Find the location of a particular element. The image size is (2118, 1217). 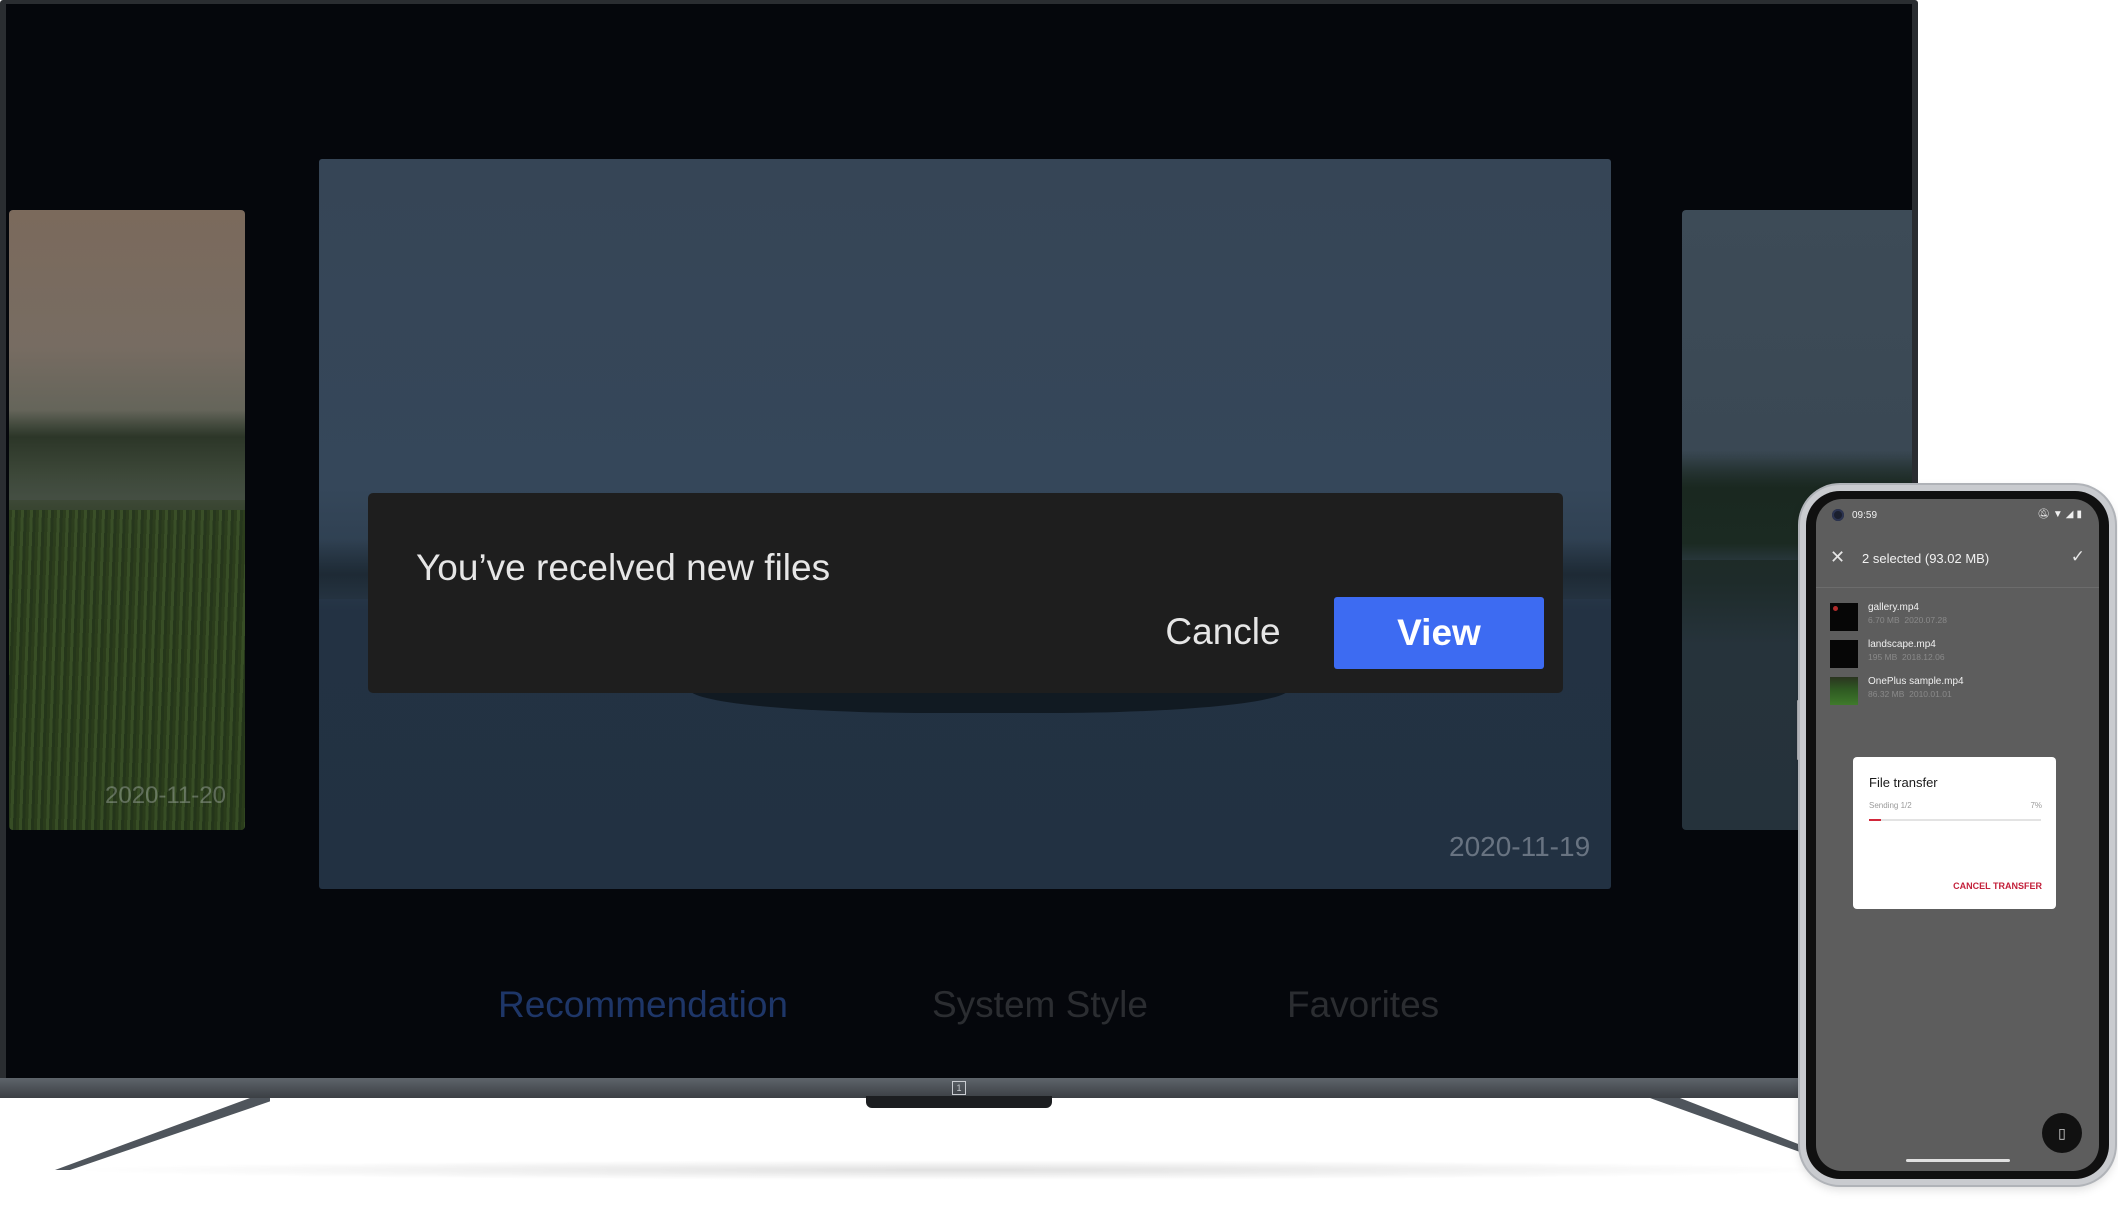

photo-card-left: 2020-11-20 is located at coordinates (127, 520).